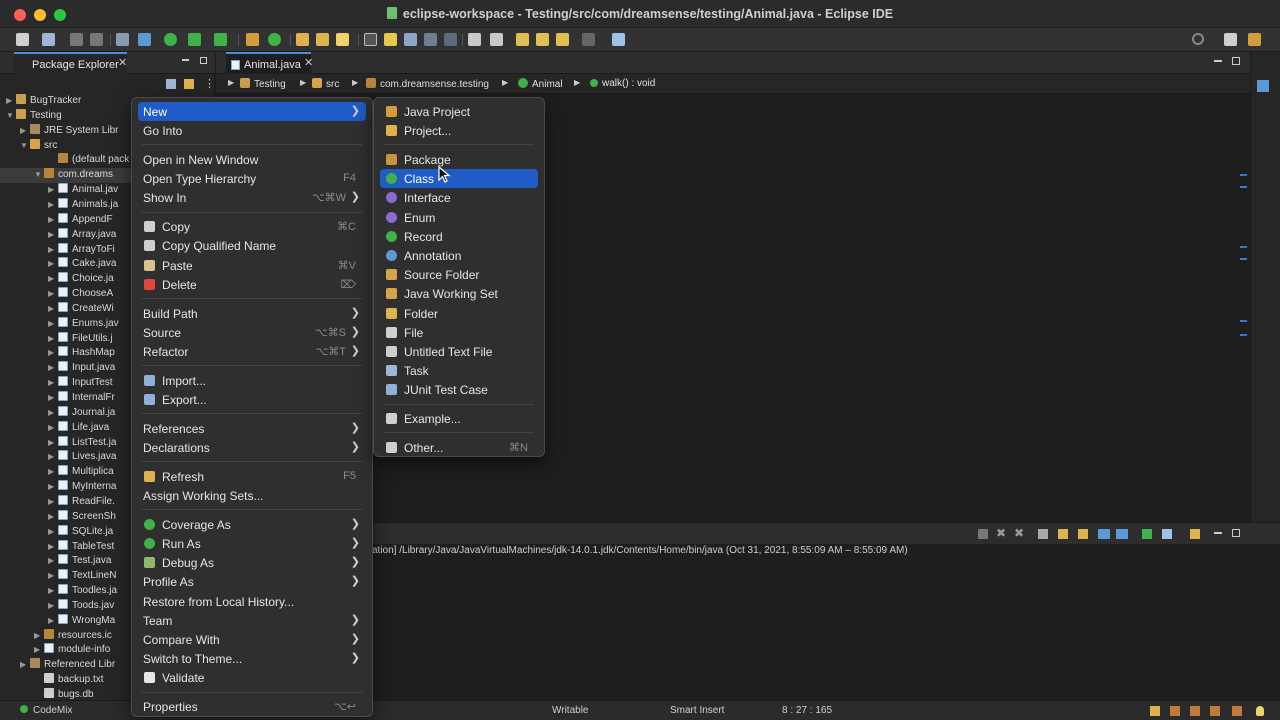  I want to click on previous-annotation-icon, so click(496, 39).